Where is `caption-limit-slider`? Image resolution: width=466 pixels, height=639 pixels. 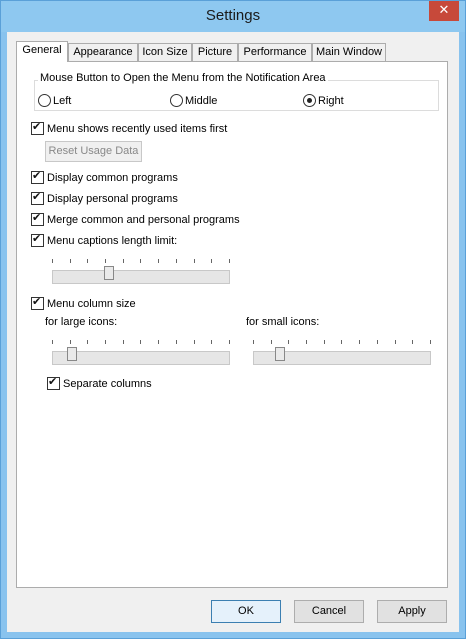 caption-limit-slider is located at coordinates (141, 271).